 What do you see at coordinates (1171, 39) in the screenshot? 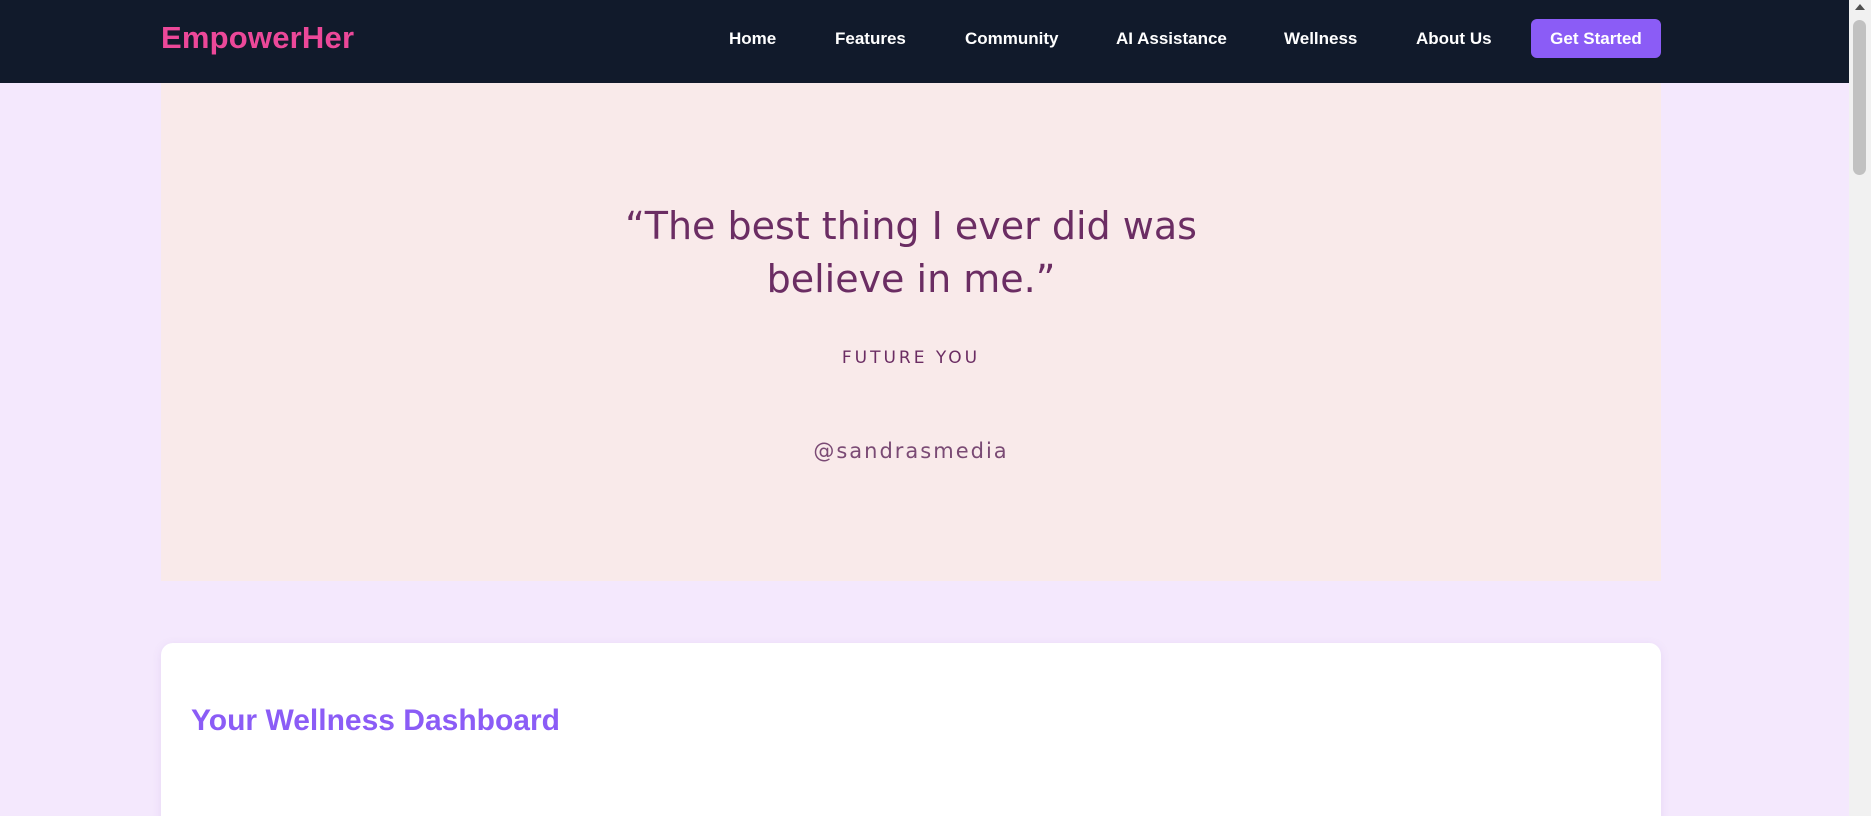
I see `nav-link-ai-assistance: AI Assistance` at bounding box center [1171, 39].